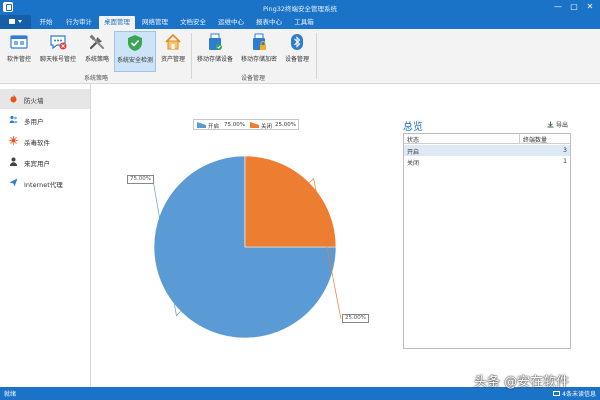 The height and width of the screenshot is (400, 600). Describe the element at coordinates (13, 161) in the screenshot. I see `guest-user-icon` at that location.